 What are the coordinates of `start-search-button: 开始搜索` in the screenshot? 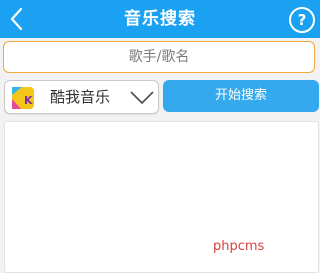 It's located at (241, 96).